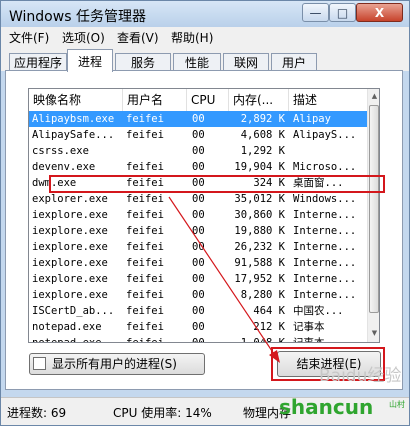 The image size is (410, 426). Describe the element at coordinates (326, 407) in the screenshot. I see `watermark-logo: shancun` at that location.